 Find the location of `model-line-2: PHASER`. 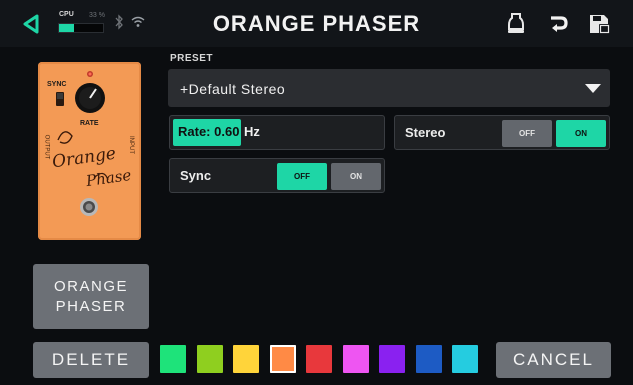

model-line-2: PHASER is located at coordinates (91, 306).